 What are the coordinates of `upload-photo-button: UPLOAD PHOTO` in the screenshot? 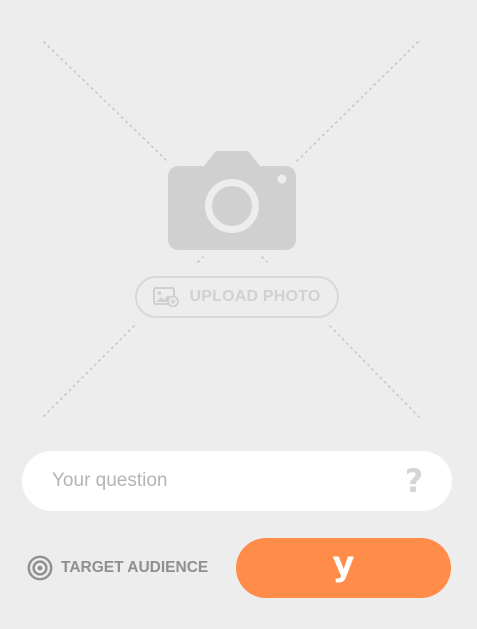 It's located at (237, 297).